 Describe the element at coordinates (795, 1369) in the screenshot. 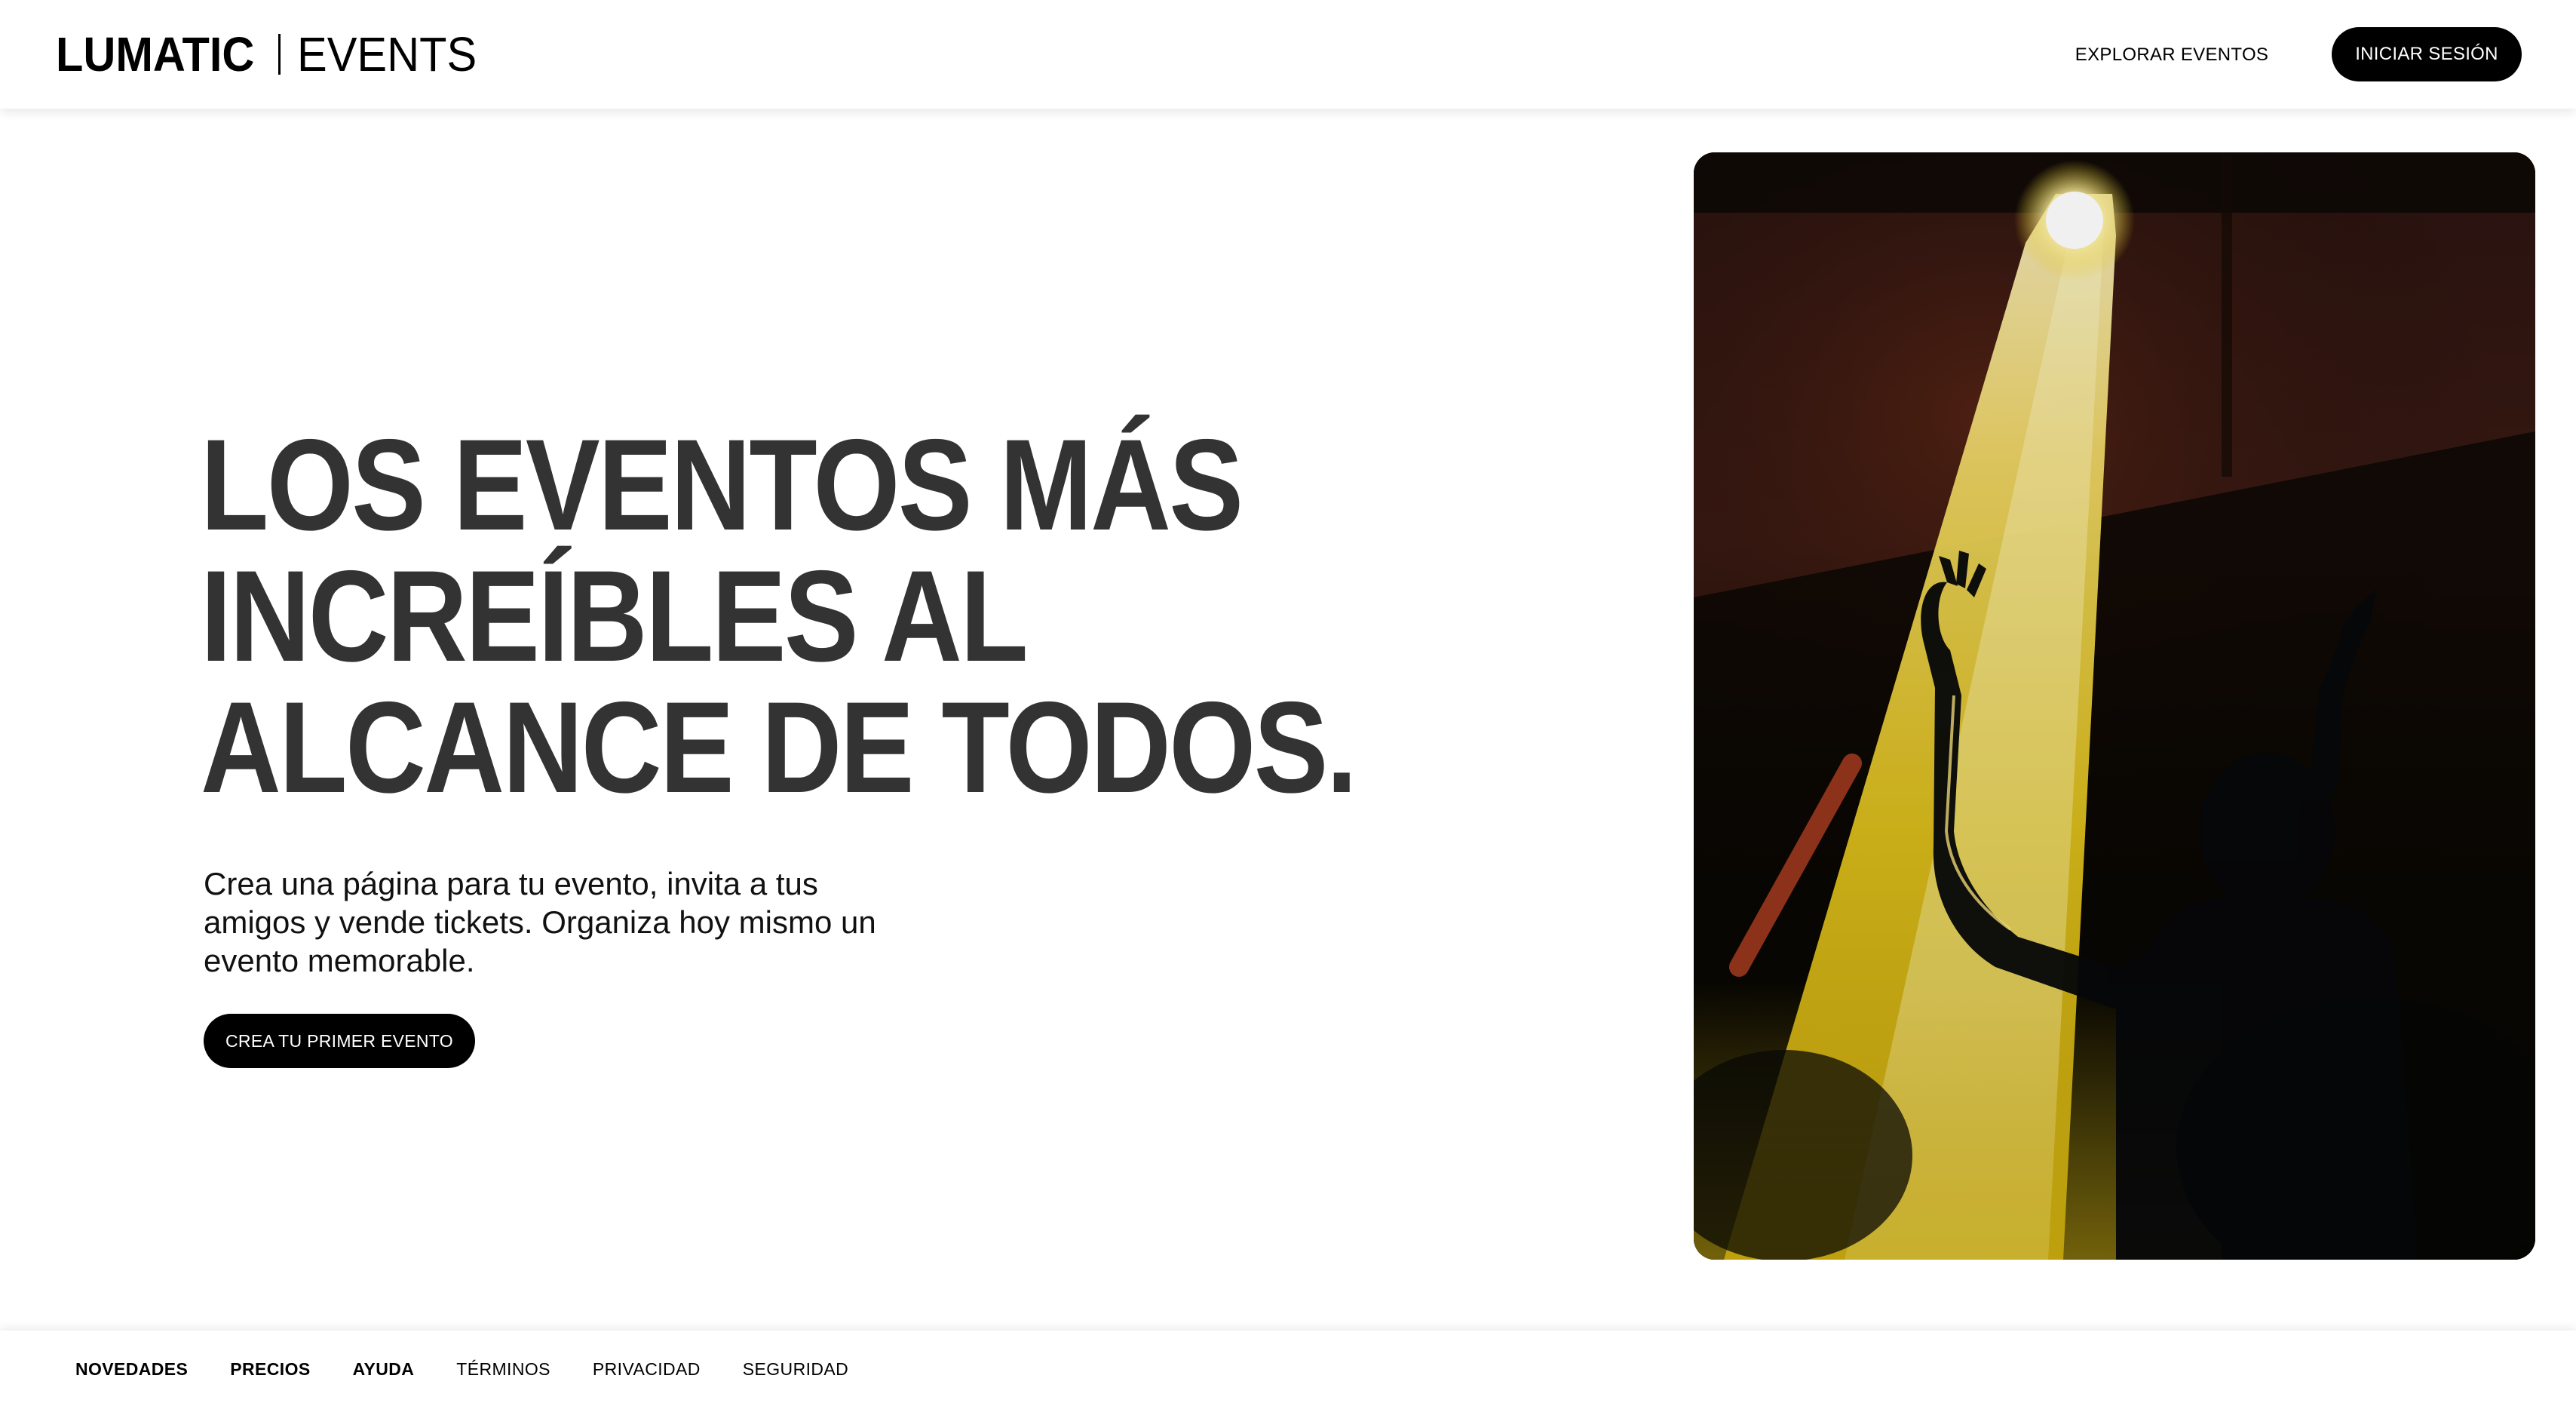

I see `footer-link-seguridad: SEGURIDAD` at that location.